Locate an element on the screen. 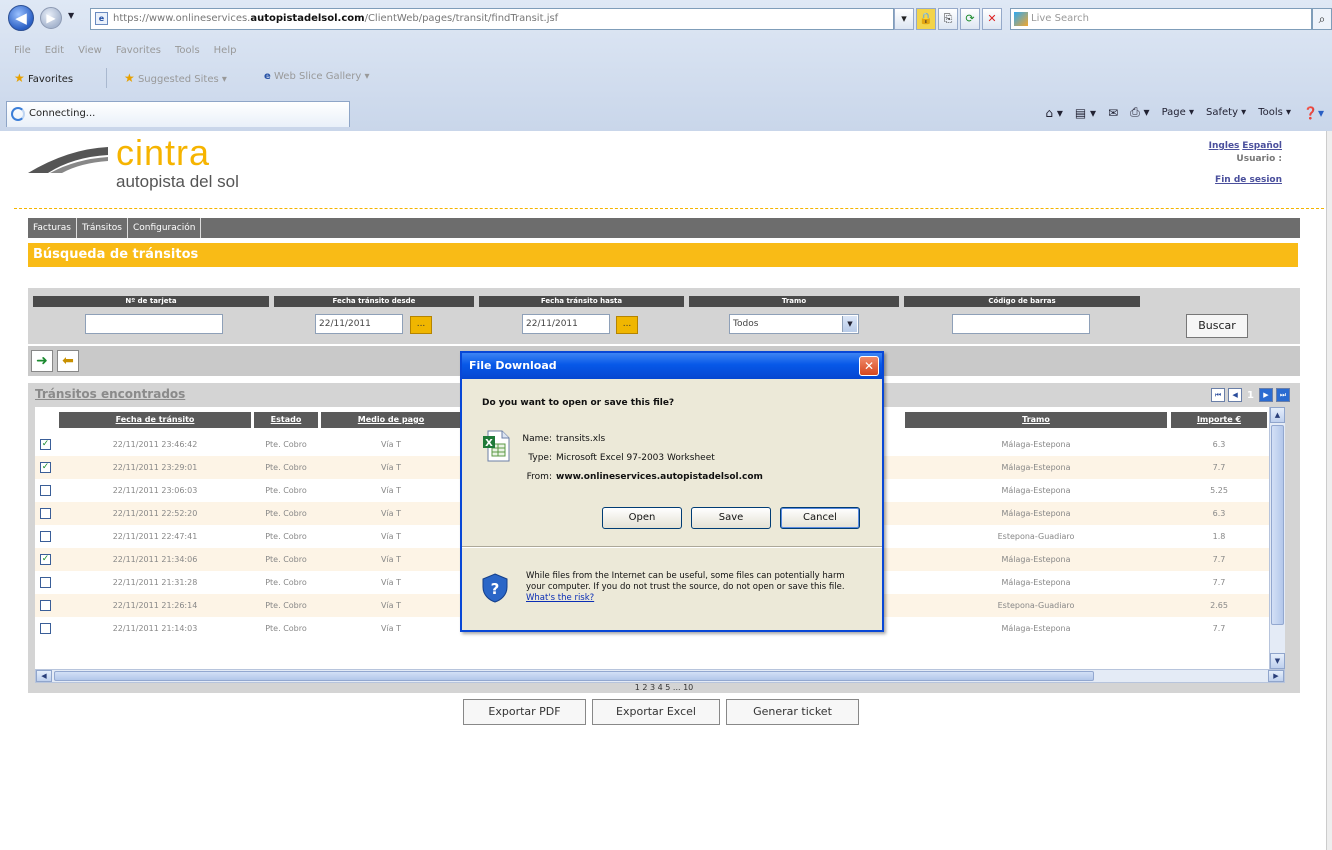  tramo-select: Todos ▼ is located at coordinates (794, 324).